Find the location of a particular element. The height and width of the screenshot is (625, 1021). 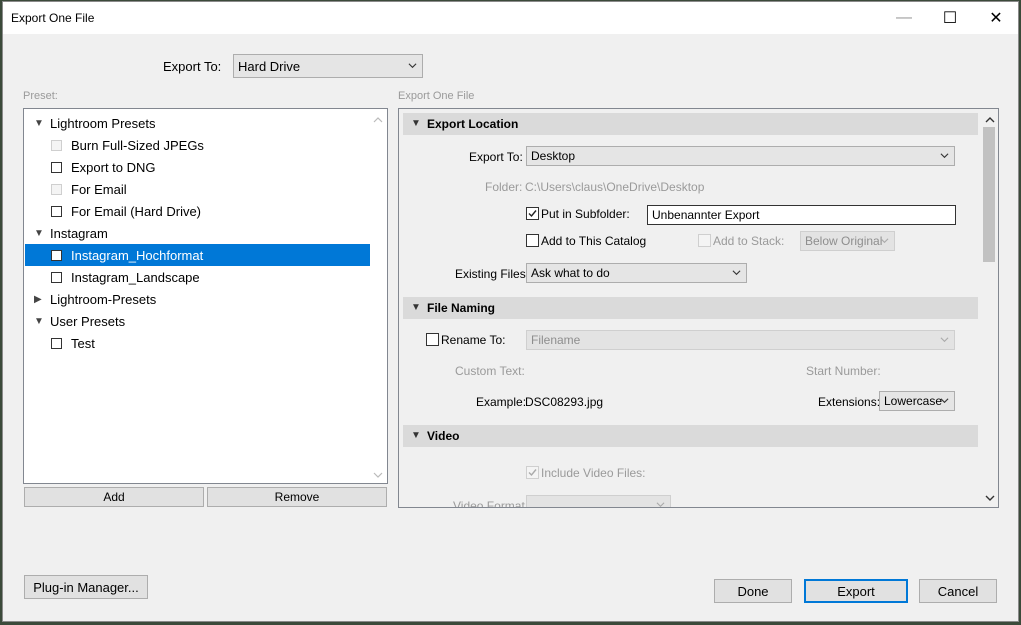

put-in-subfolder-checkbox is located at coordinates (532, 213).